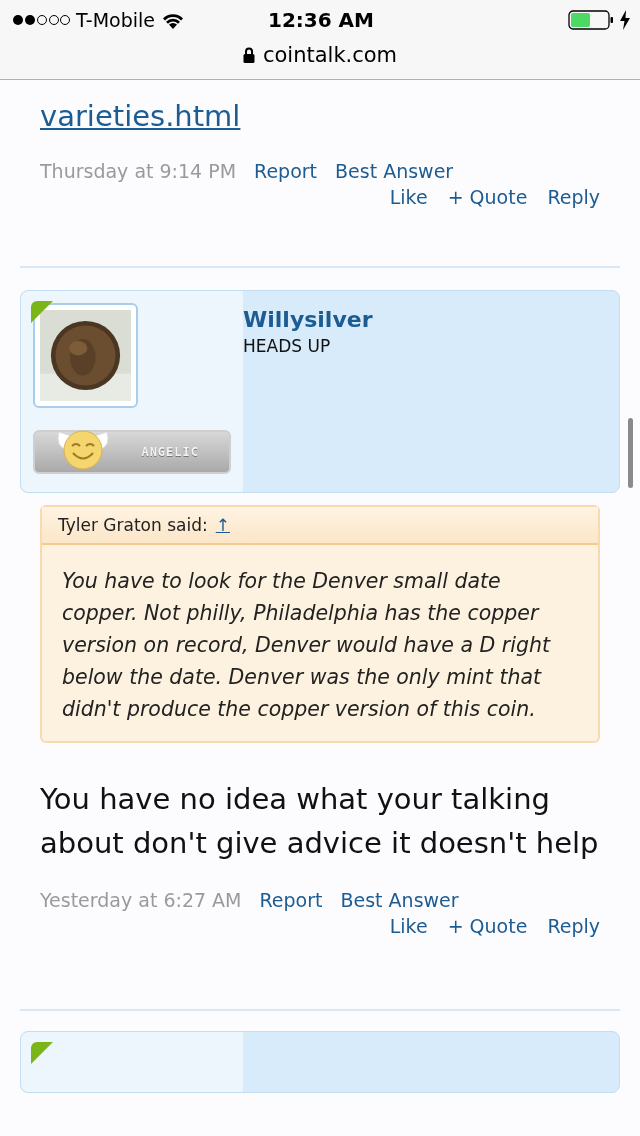 This screenshot has width=640, height=1136. What do you see at coordinates (222, 525) in the screenshot?
I see `jump-to-quote-link: ↑` at bounding box center [222, 525].